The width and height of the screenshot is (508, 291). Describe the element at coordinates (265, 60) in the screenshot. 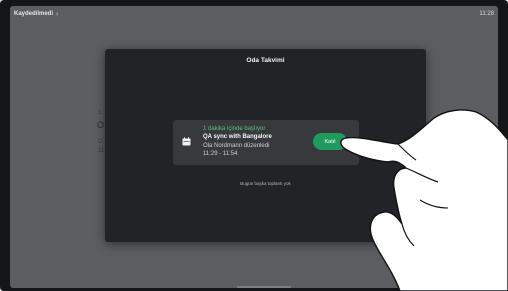

I see `dialog-title: Oda Takvimi` at that location.